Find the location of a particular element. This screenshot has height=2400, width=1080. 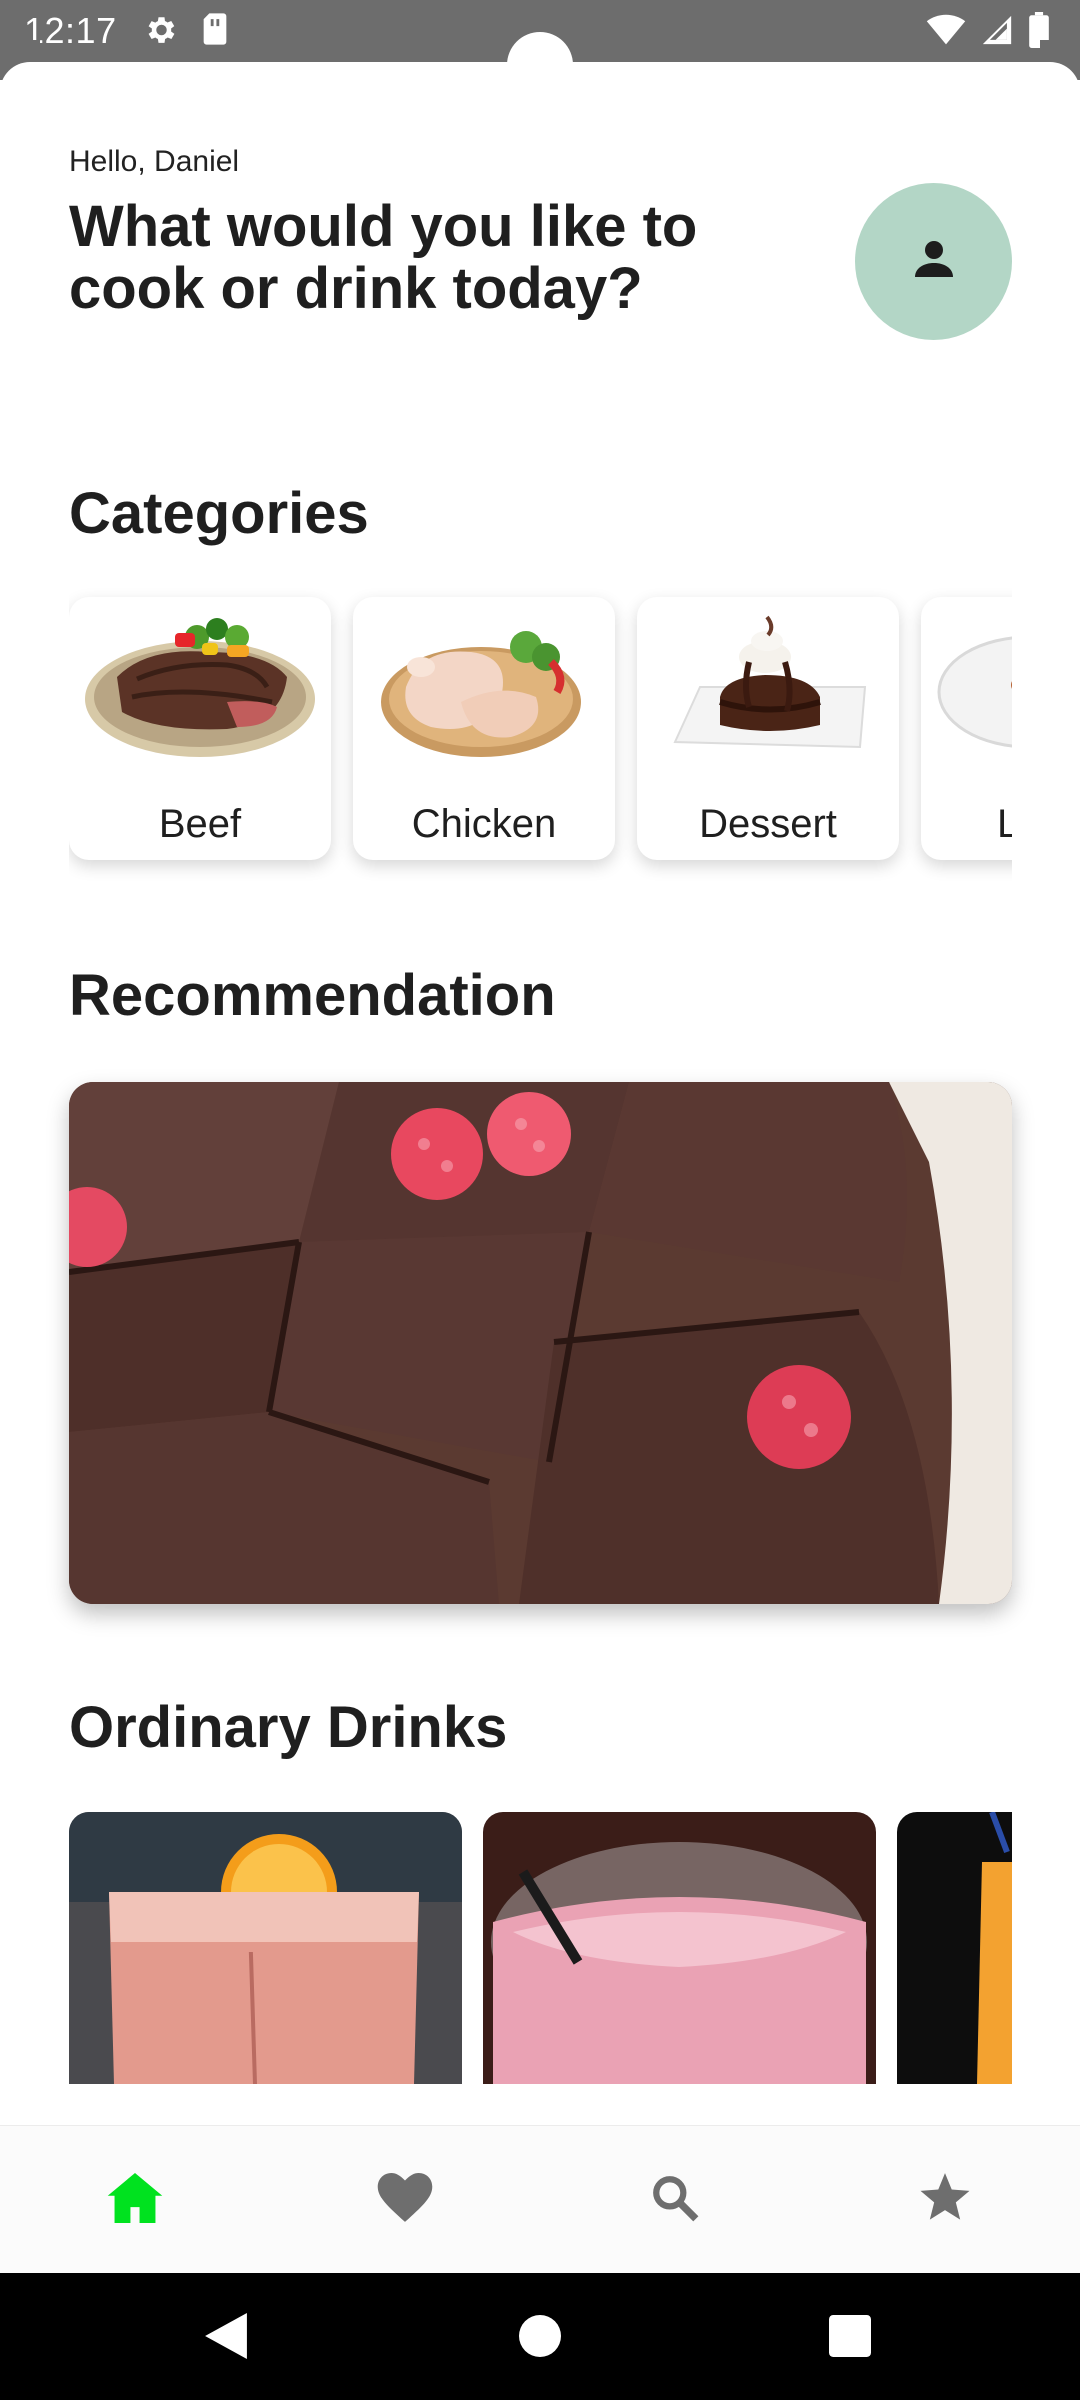

search-icon is located at coordinates (675, 2200).